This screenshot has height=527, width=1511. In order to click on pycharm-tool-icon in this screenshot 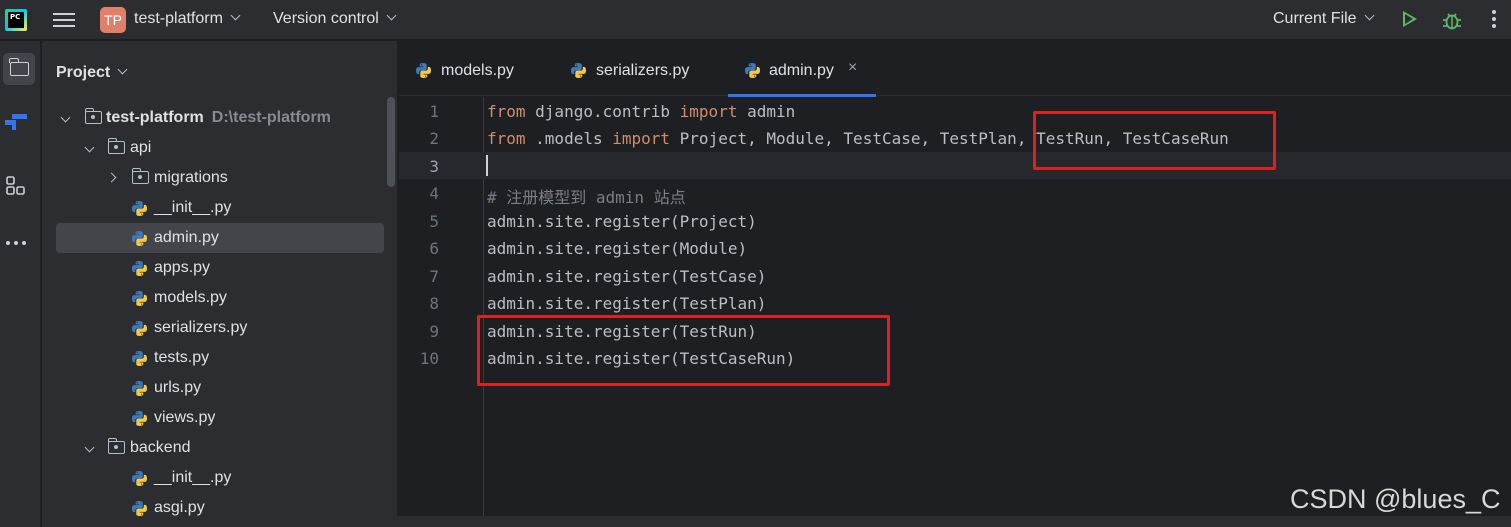, I will do `click(16, 122)`.